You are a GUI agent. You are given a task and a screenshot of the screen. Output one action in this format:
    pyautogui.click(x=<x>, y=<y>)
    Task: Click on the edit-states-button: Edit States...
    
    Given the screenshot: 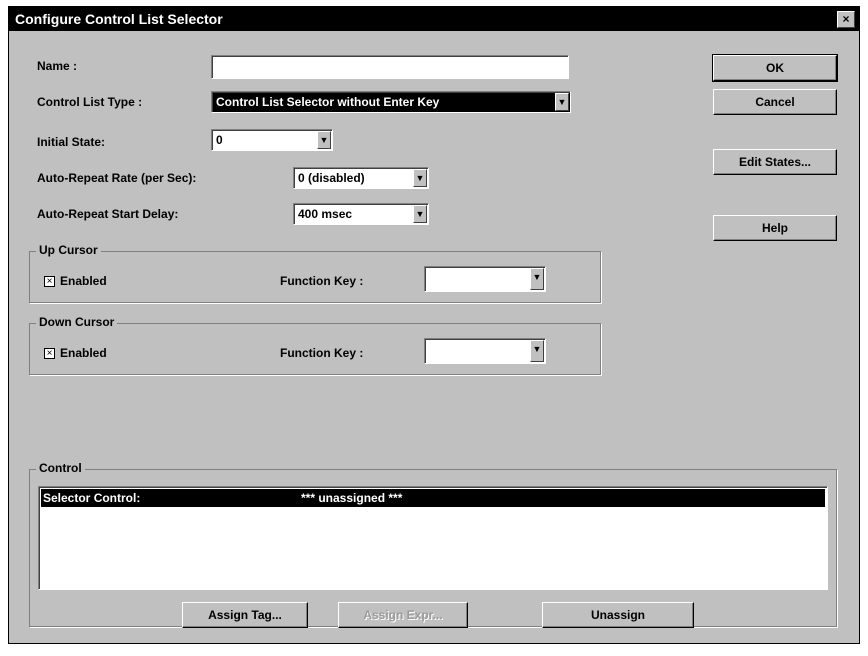 What is the action you would take?
    pyautogui.click(x=775, y=162)
    